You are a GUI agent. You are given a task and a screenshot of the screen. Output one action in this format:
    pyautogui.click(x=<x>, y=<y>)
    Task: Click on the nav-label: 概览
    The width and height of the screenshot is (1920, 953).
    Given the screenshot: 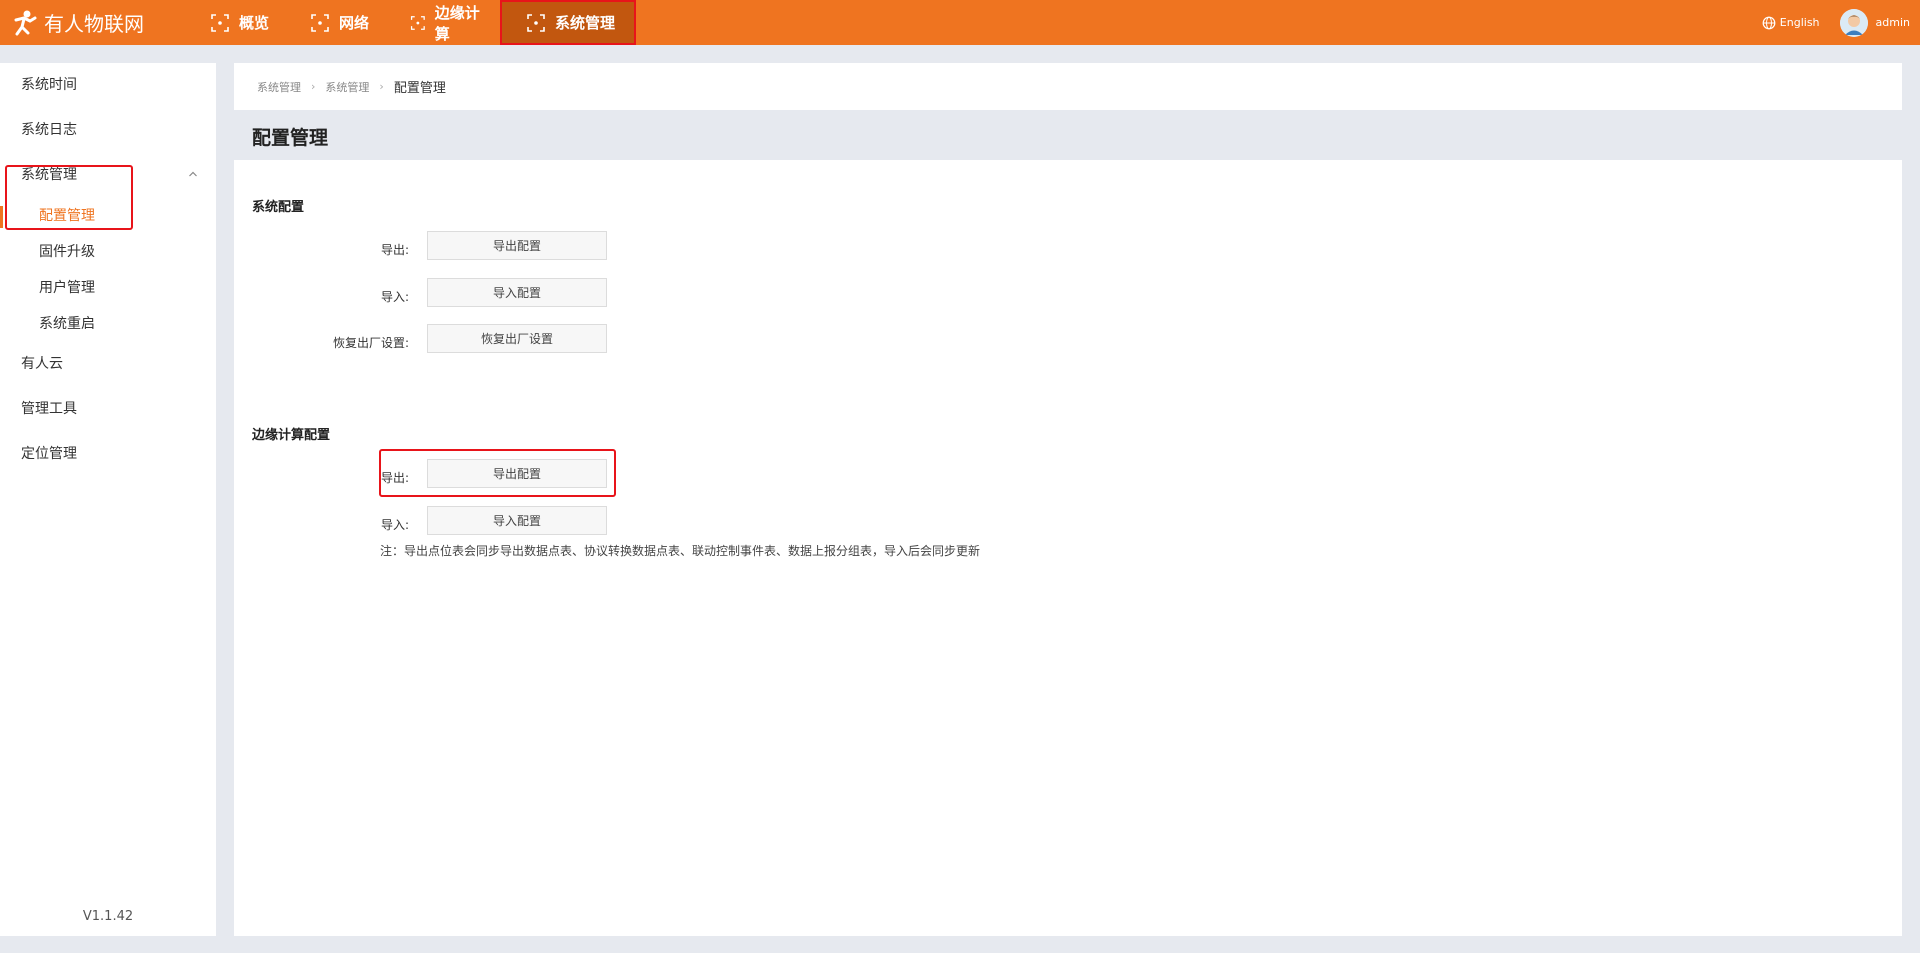 What is the action you would take?
    pyautogui.click(x=254, y=23)
    